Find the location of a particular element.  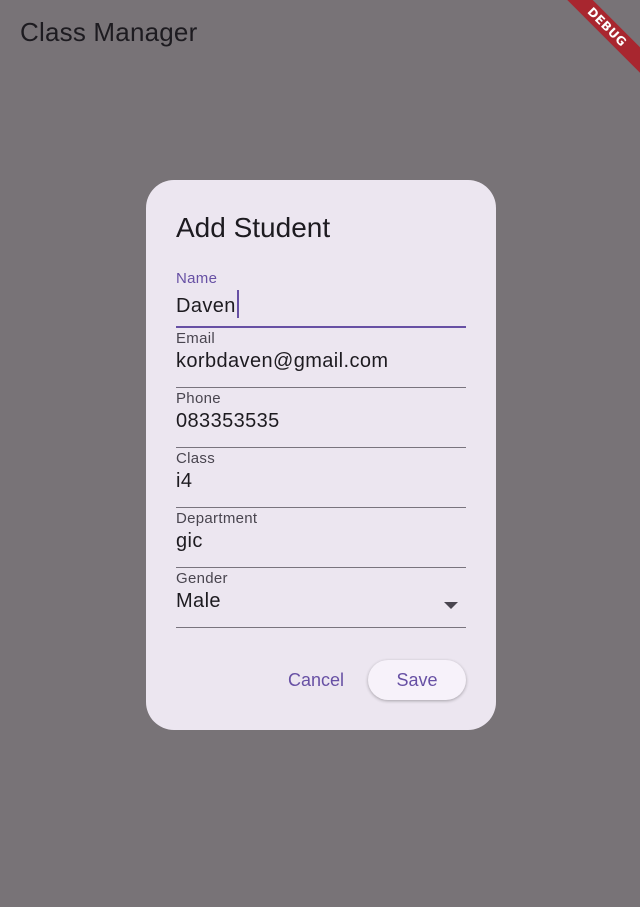

phone-field: Phone 083353535 is located at coordinates (321, 419).